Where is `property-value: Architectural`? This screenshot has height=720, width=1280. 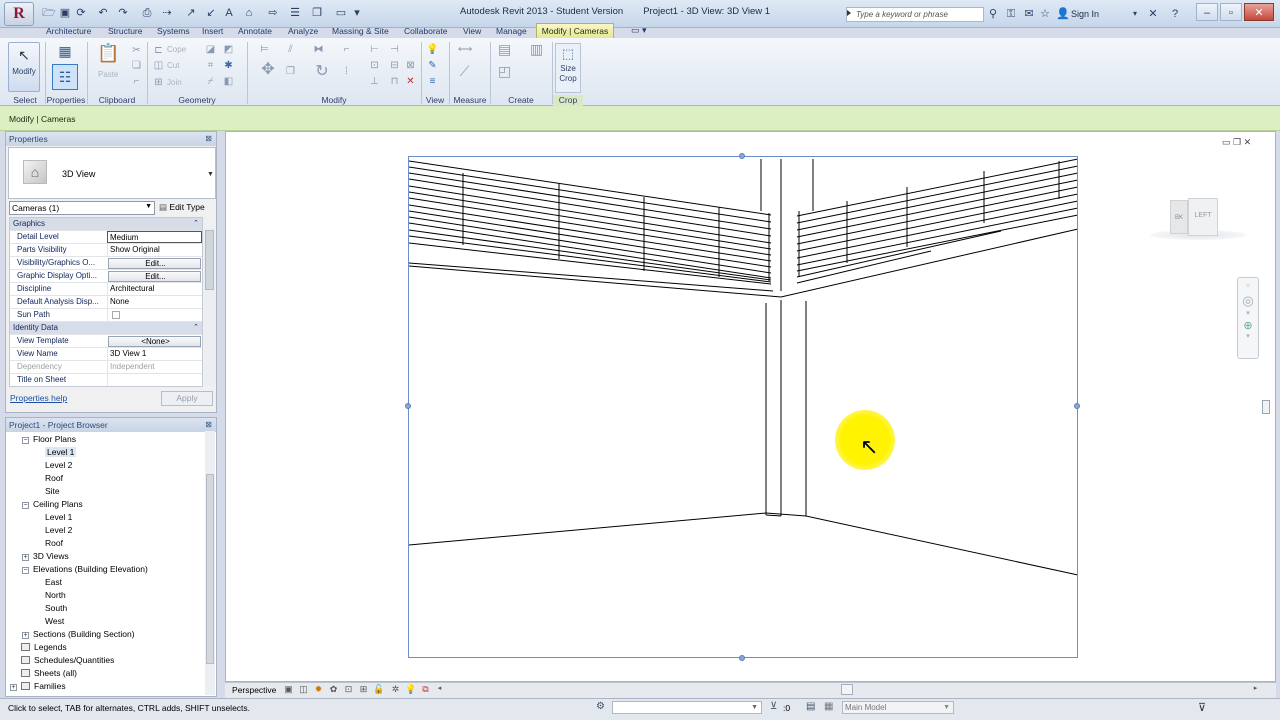
property-value: Architectural is located at coordinates (154, 289).